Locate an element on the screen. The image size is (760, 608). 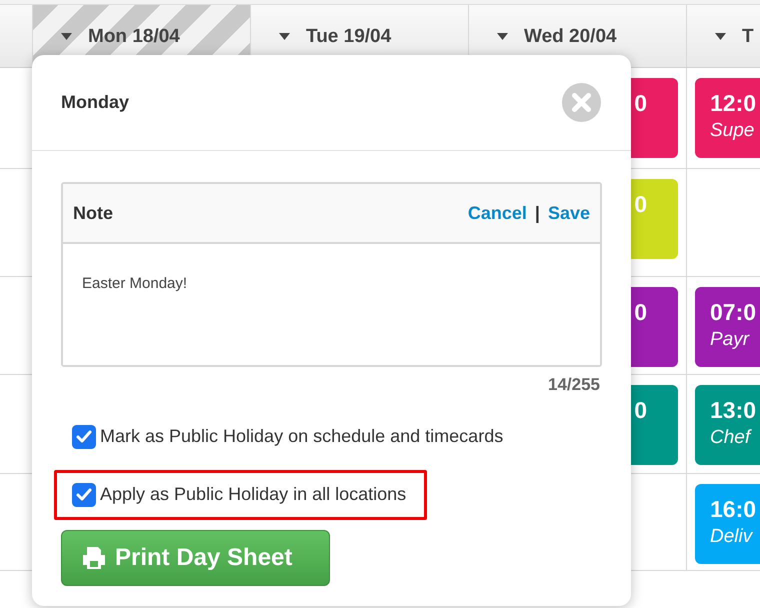
save-link: Save is located at coordinates (569, 213).